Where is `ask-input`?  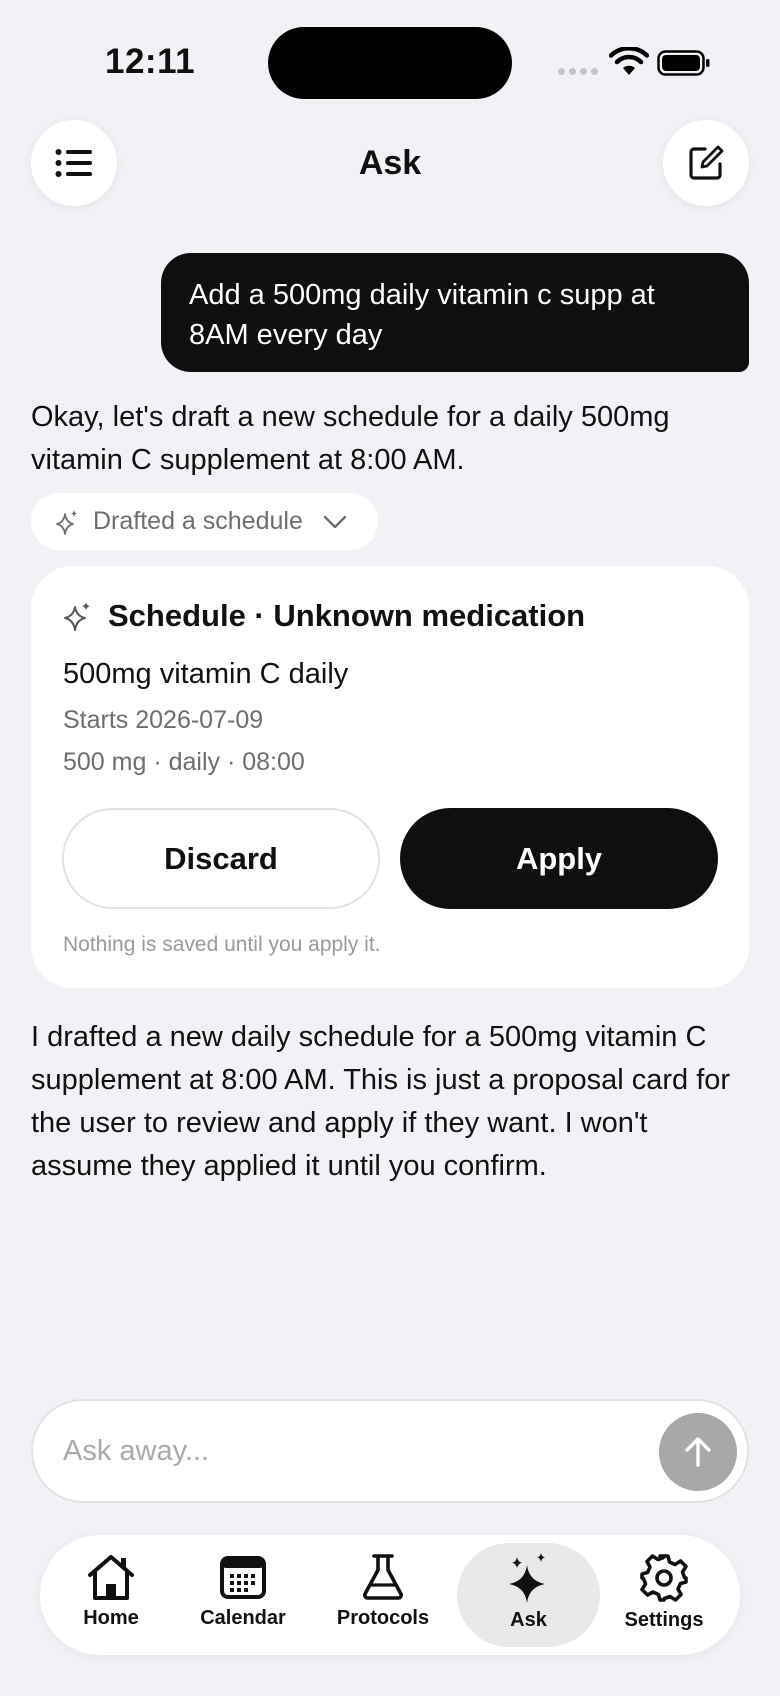
ask-input is located at coordinates (353, 1451).